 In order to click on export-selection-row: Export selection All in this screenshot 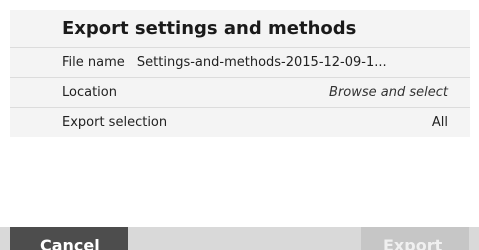, I will do `click(240, 122)`.